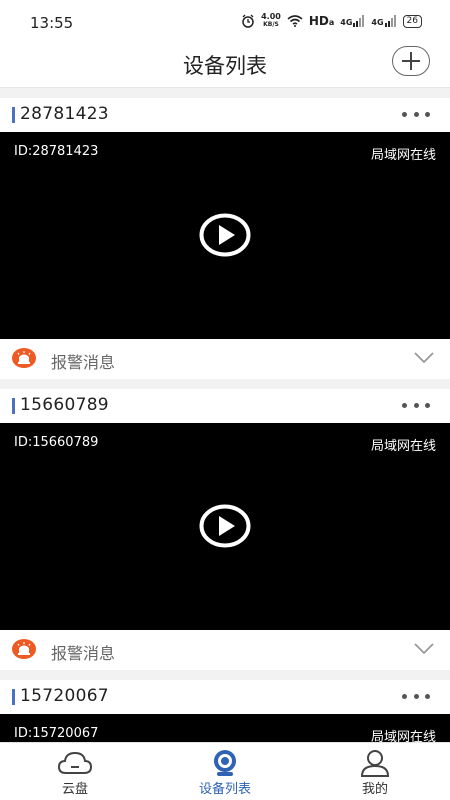 Image resolution: width=450 pixels, height=800 pixels. I want to click on video-overlay-id: ID:28781423, so click(56, 151).